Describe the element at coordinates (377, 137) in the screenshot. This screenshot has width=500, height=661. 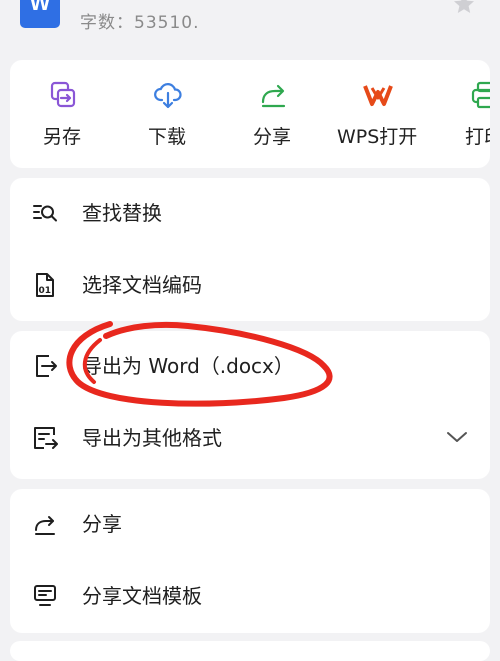
I see `wps-open-label: WPS打开` at that location.